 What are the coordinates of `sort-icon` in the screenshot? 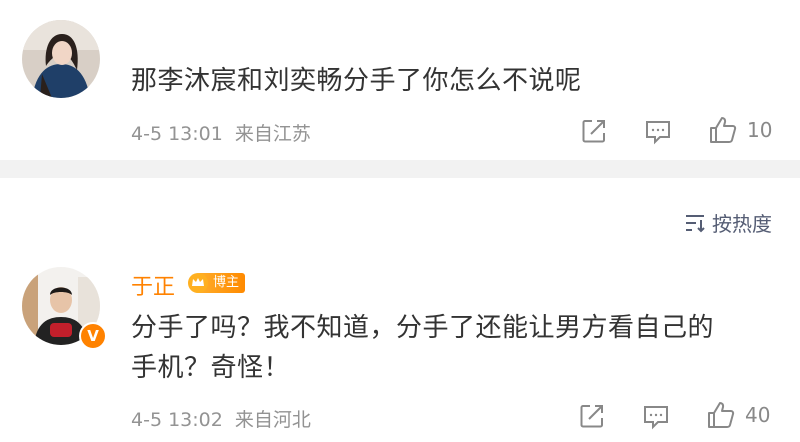 It's located at (695, 223).